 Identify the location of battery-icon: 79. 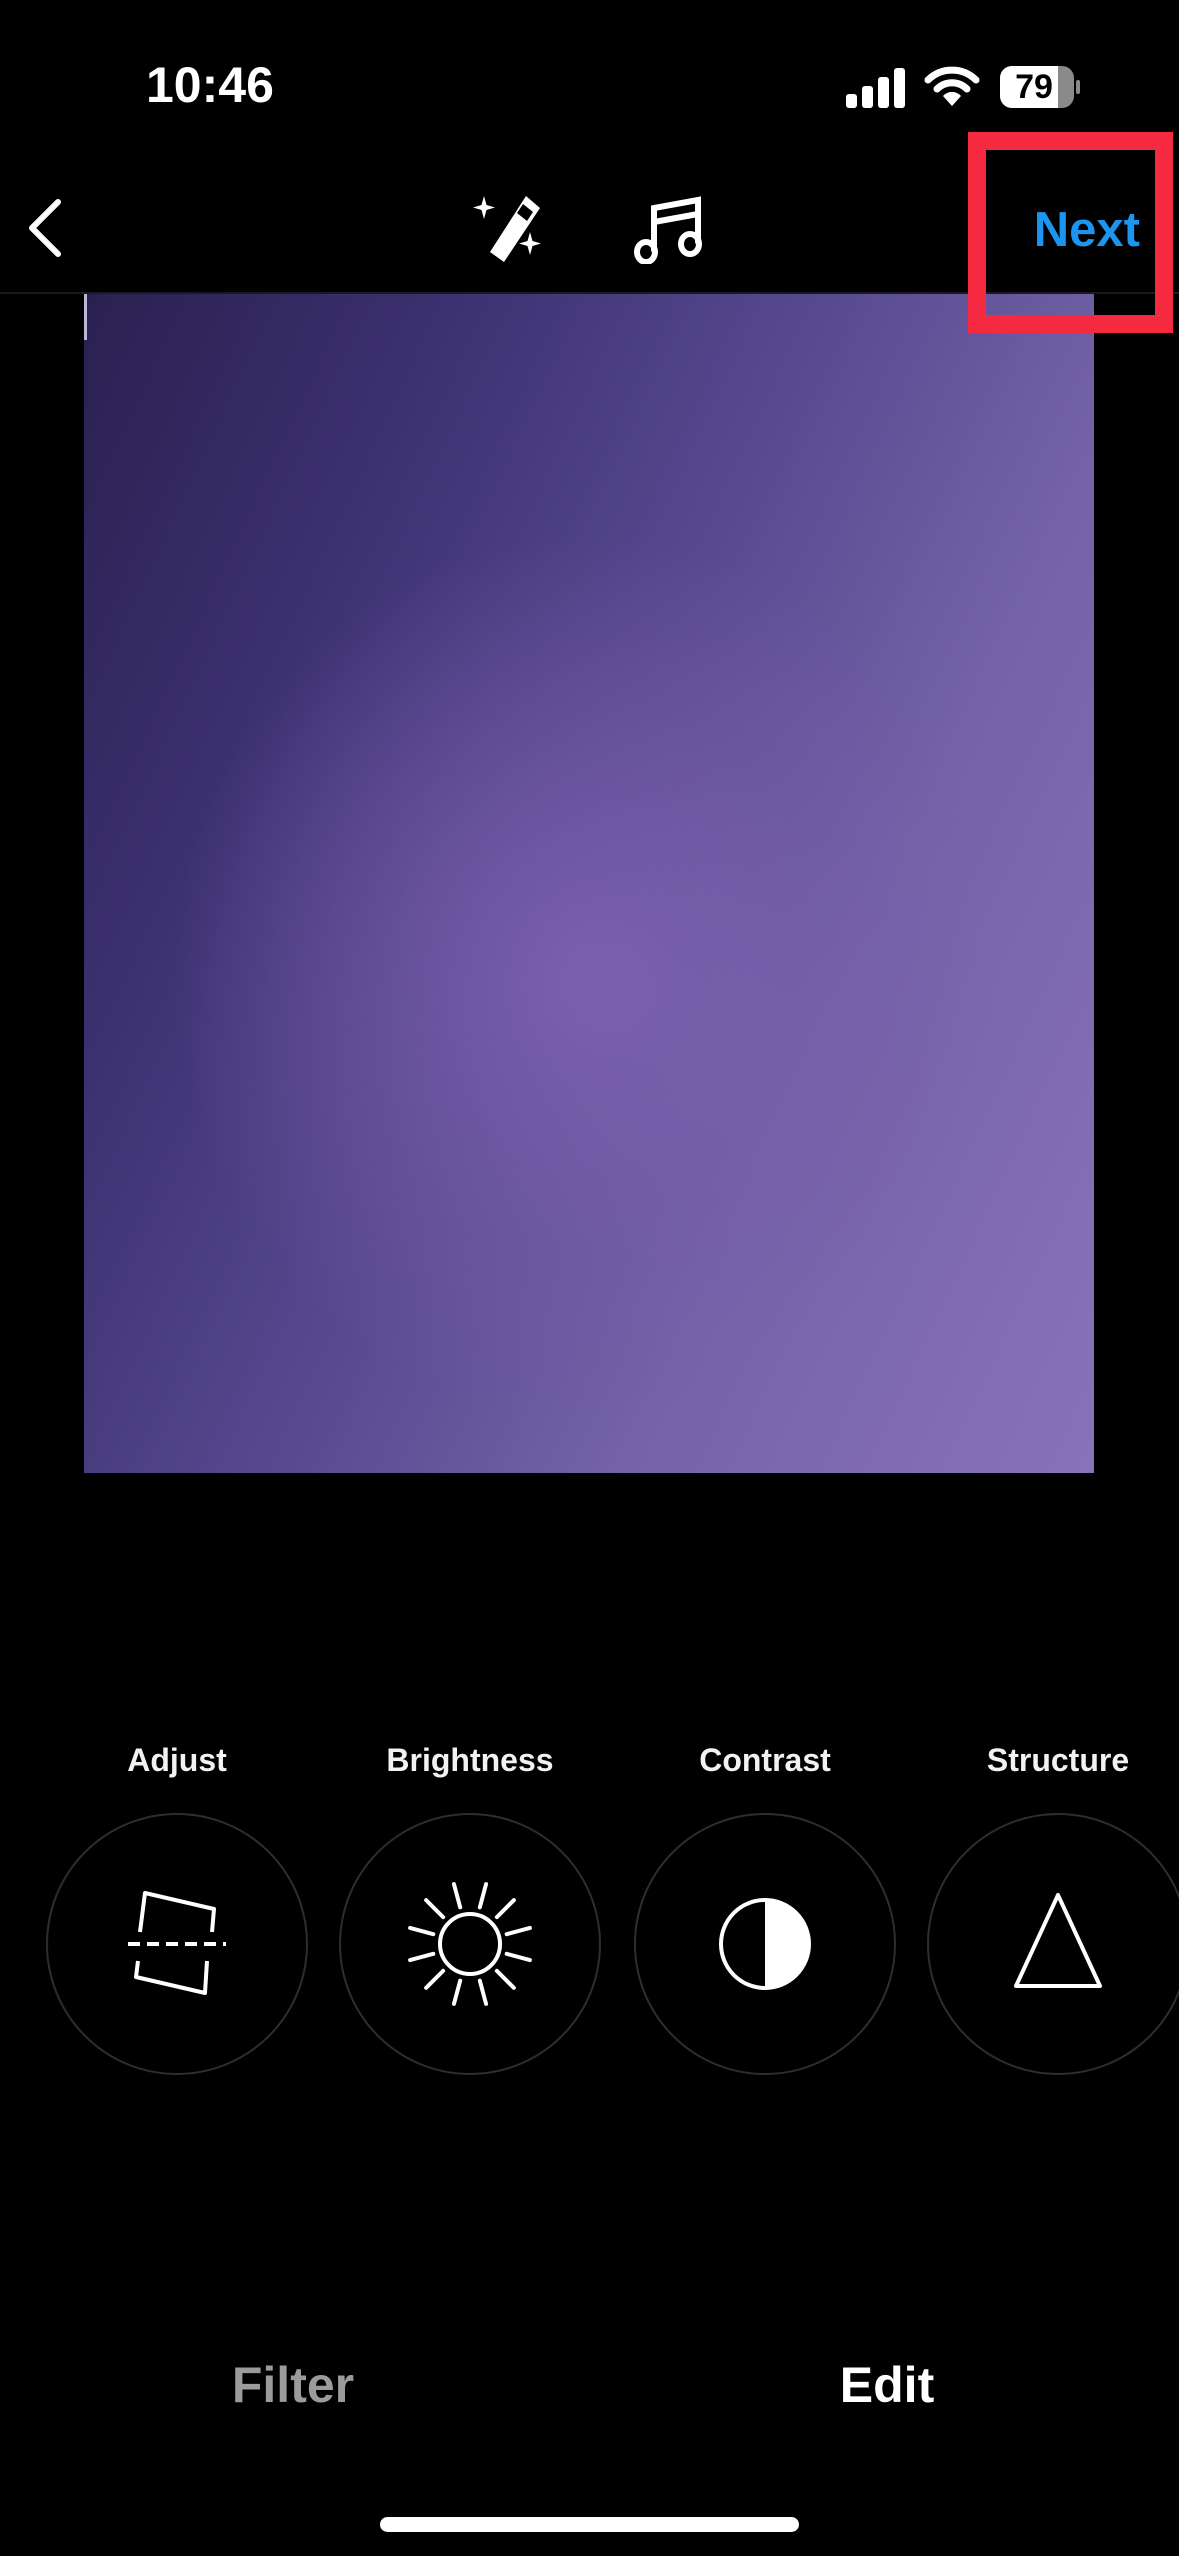
(1040, 87).